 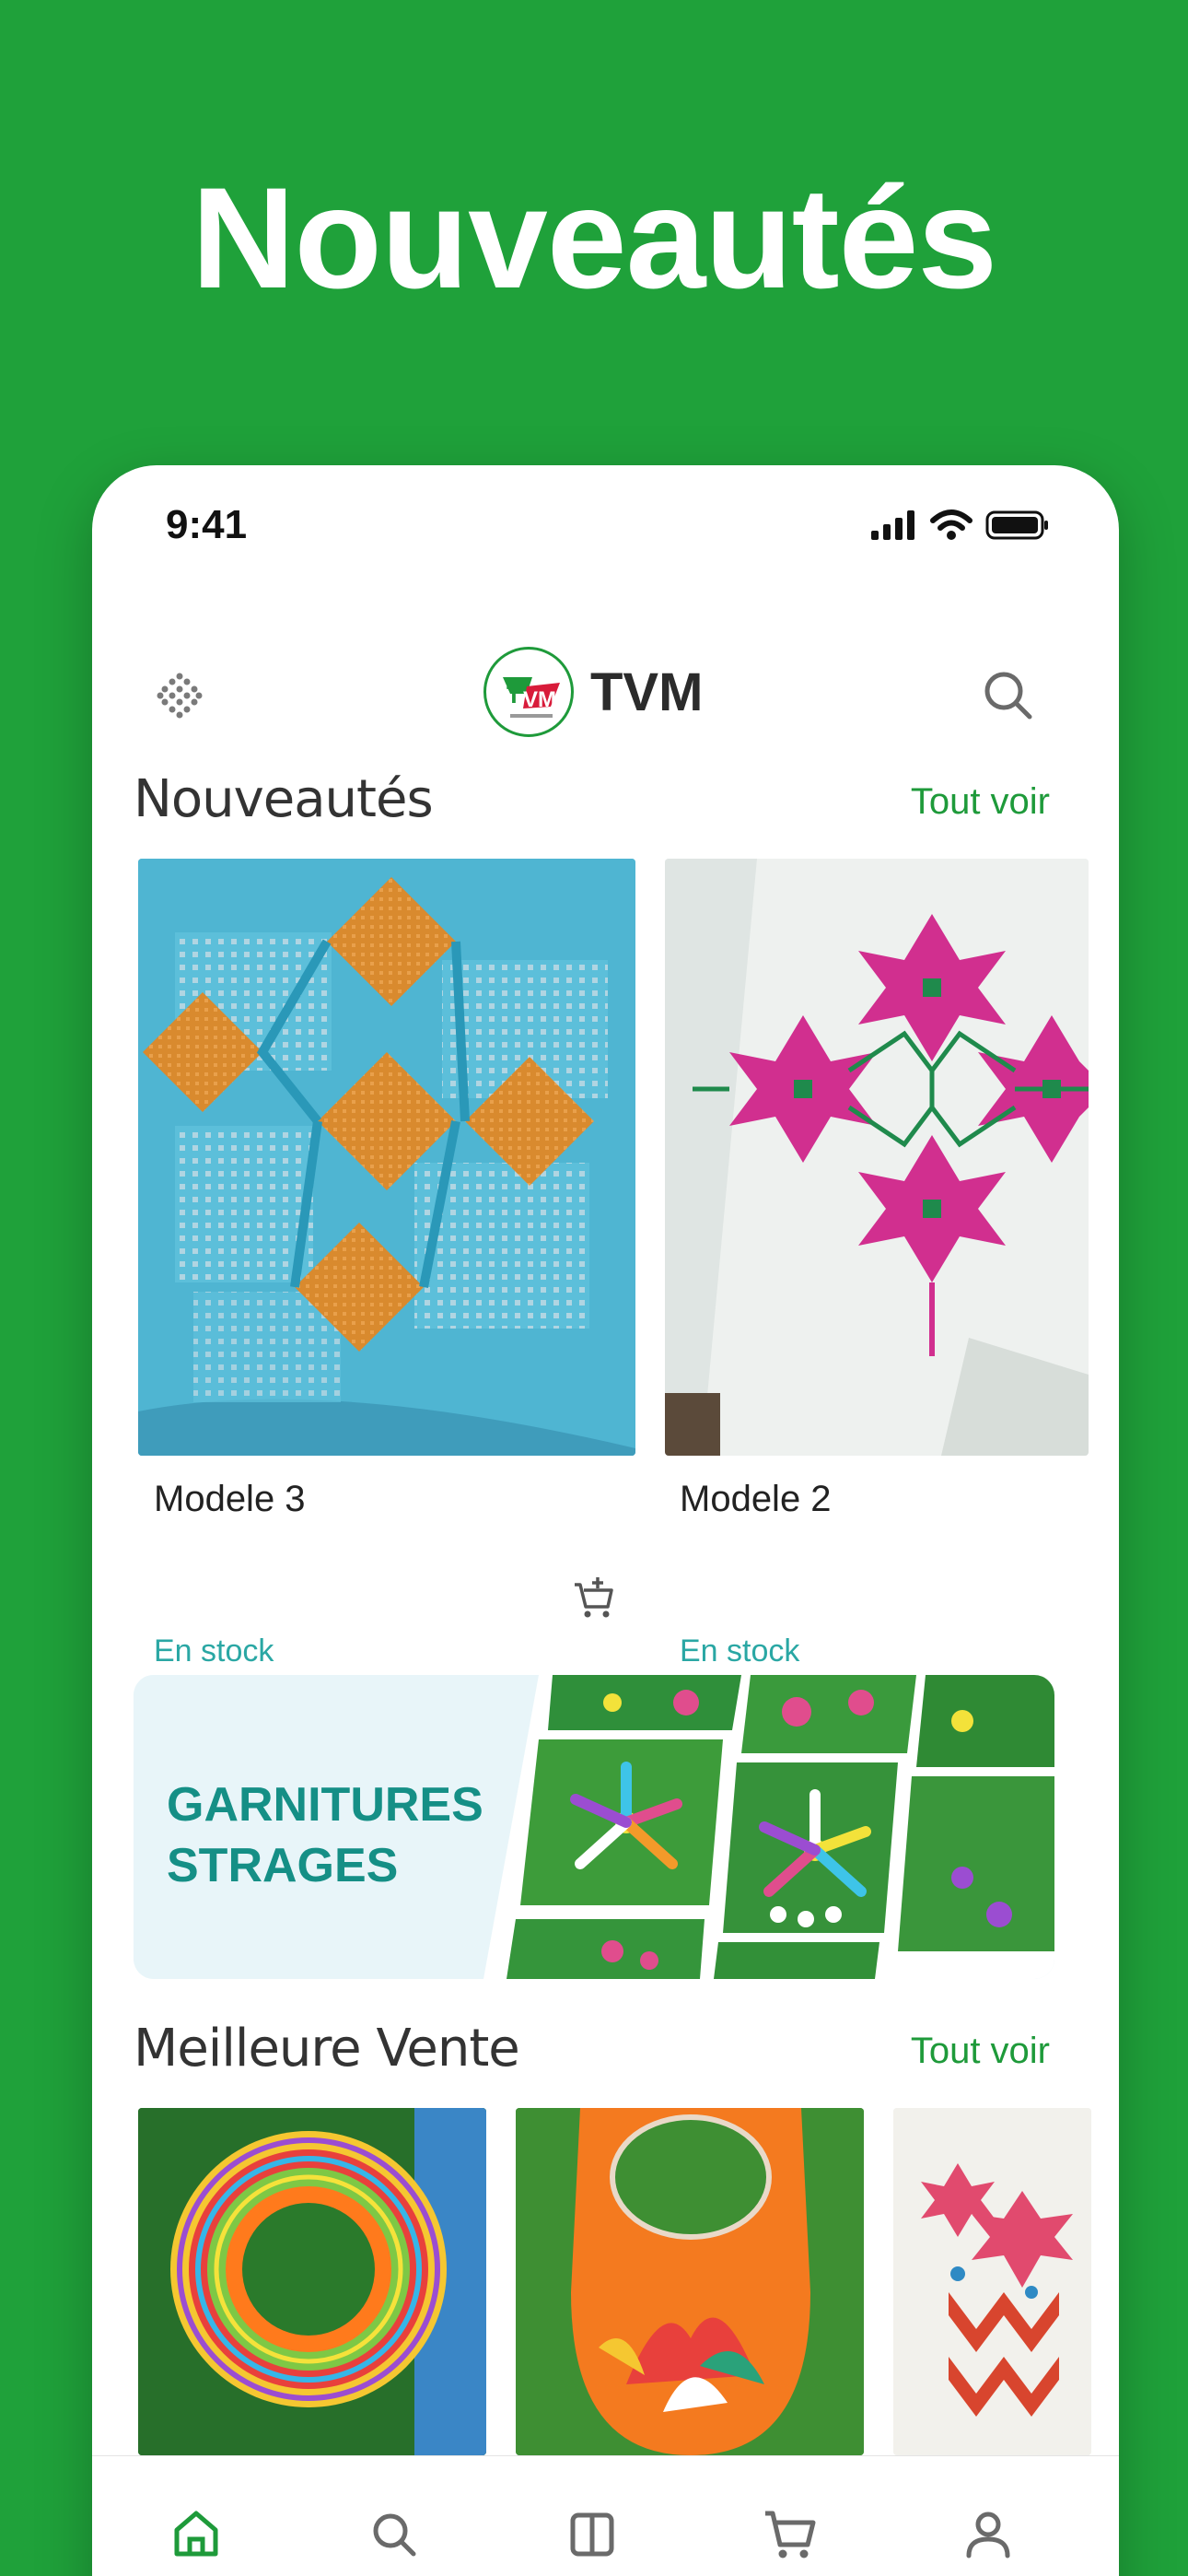 I want to click on search-button, so click(x=1008, y=695).